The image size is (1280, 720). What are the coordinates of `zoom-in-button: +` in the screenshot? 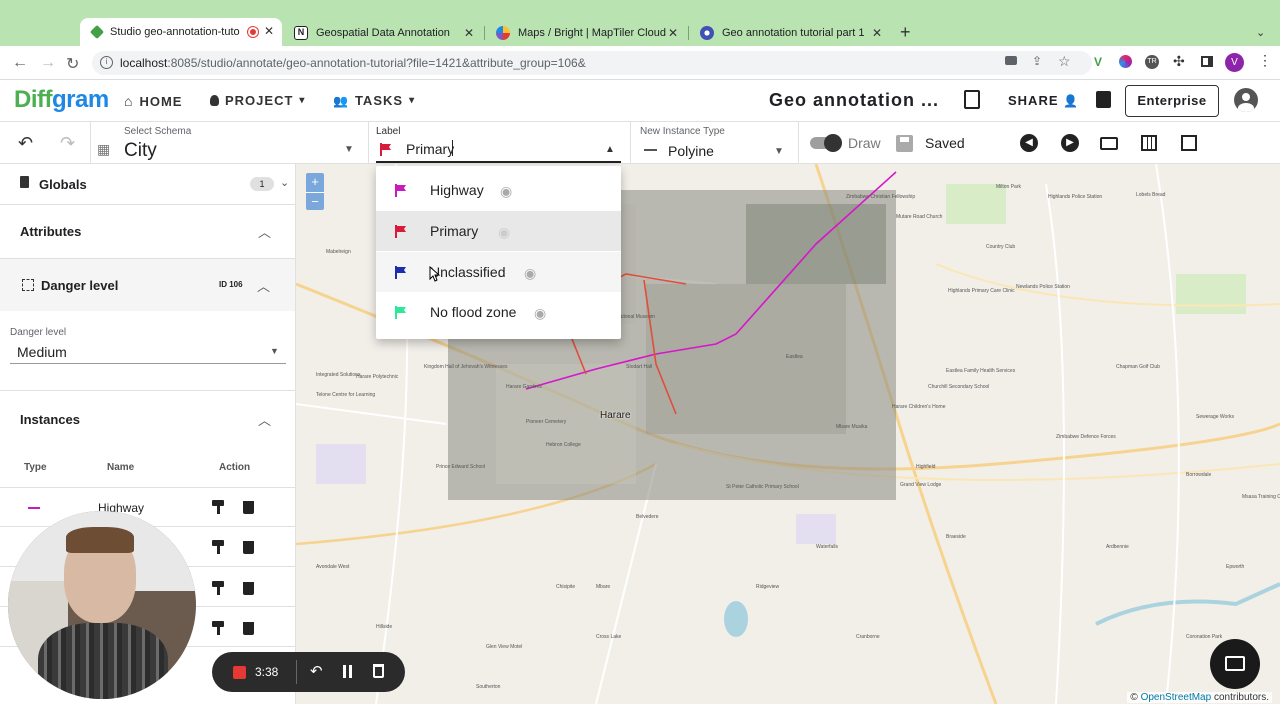 It's located at (315, 182).